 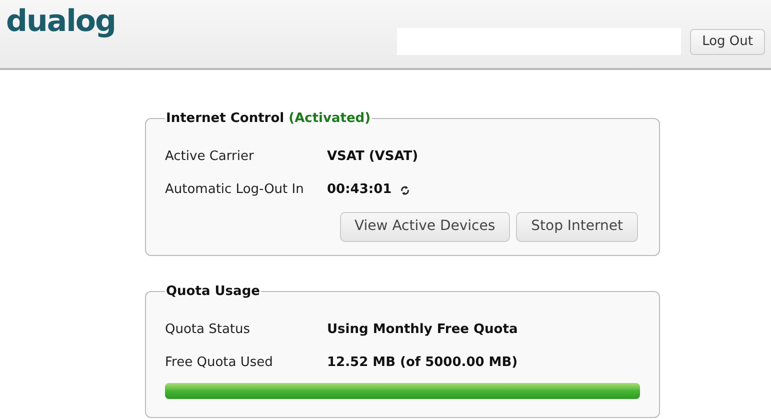 I want to click on action-button: View Active Devices, so click(x=425, y=227).